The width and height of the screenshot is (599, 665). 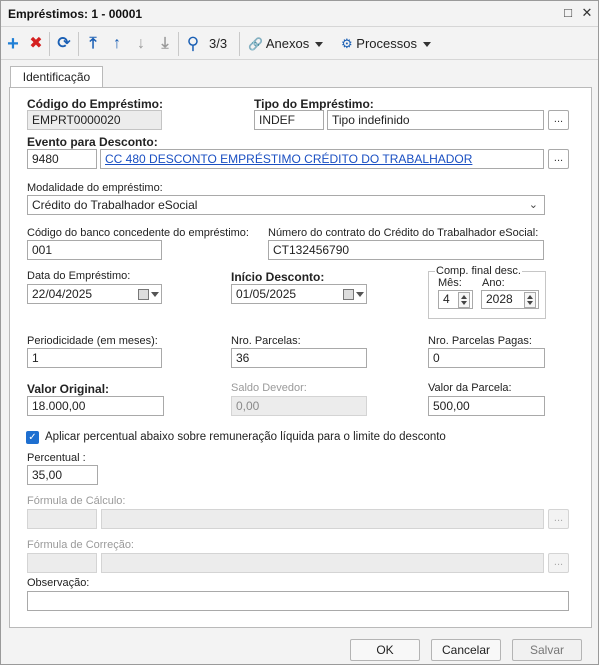 What do you see at coordinates (95, 104) in the screenshot?
I see `codigo-emprestimo-label: Código do Empréstimo:` at bounding box center [95, 104].